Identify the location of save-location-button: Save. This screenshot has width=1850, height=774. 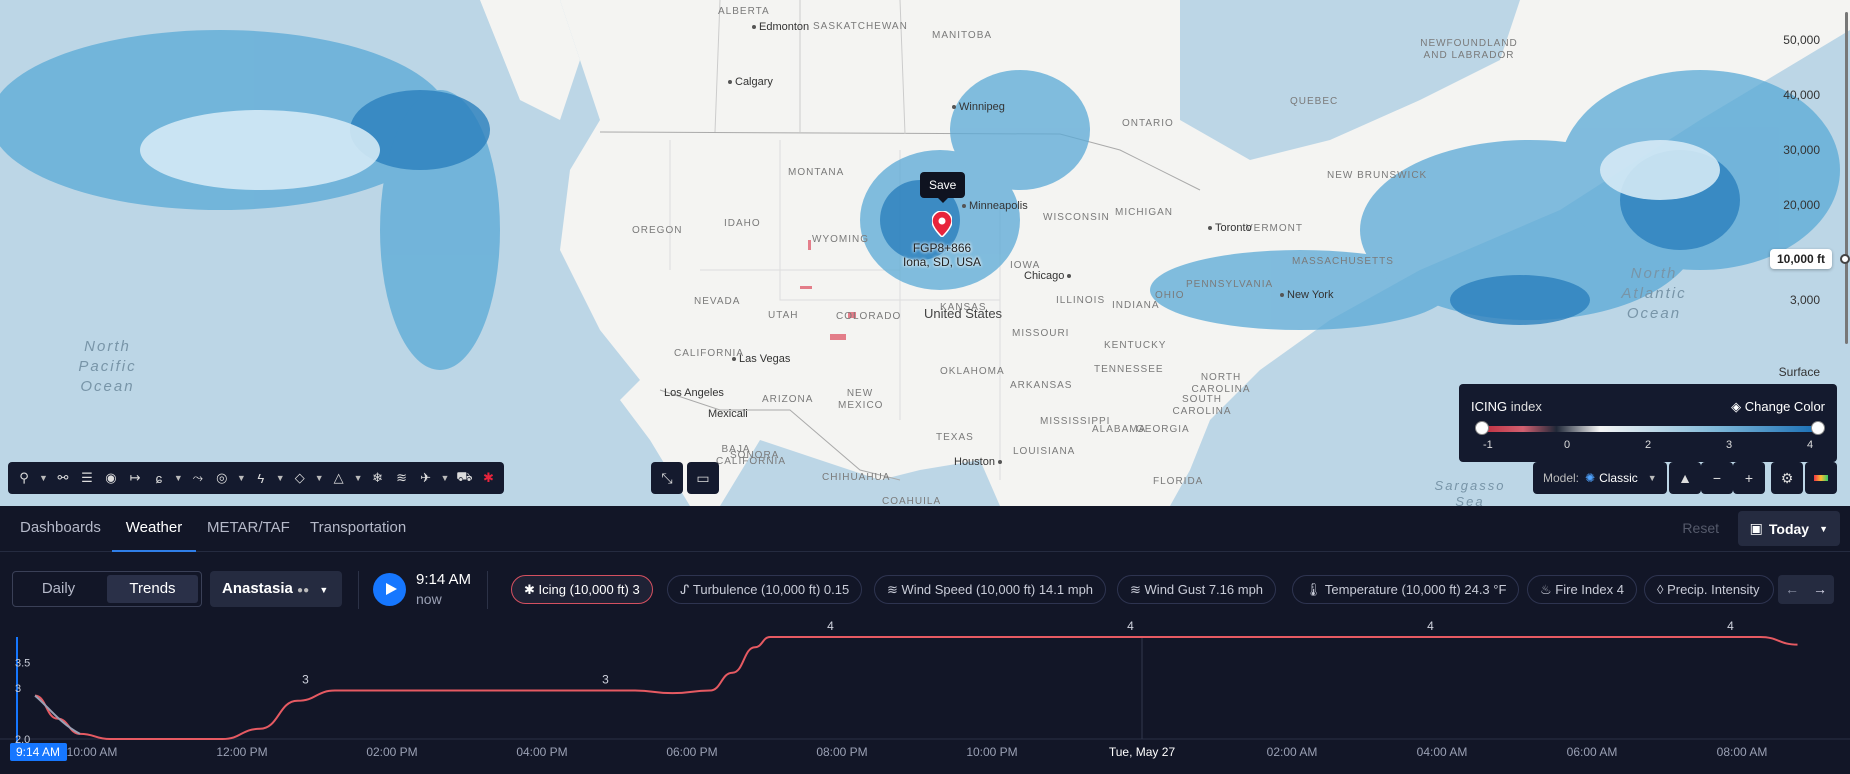
(943, 187).